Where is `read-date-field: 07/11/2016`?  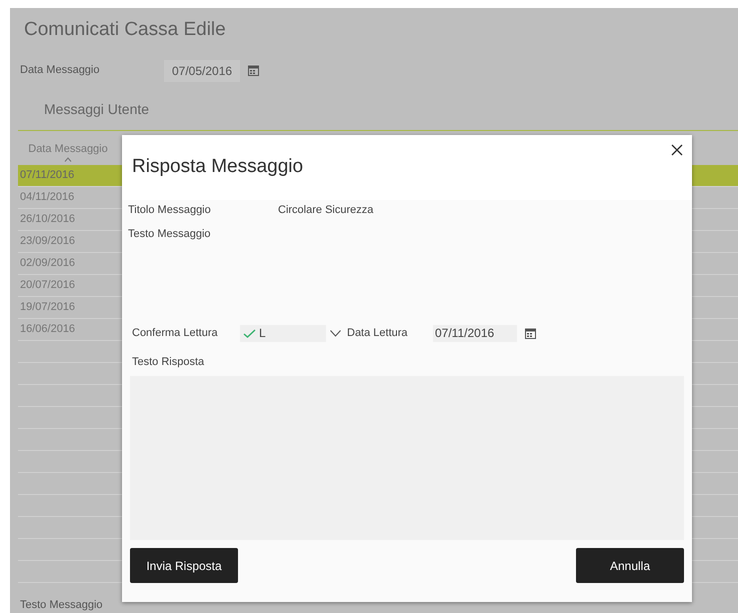
read-date-field: 07/11/2016 is located at coordinates (475, 333).